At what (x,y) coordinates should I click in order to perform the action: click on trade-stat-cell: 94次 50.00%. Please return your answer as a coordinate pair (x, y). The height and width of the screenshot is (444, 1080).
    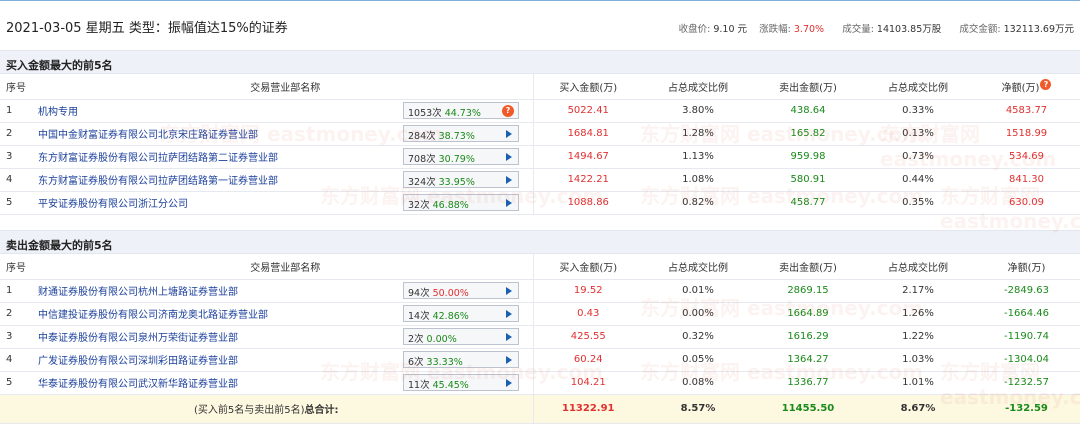
    Looking at the image, I should click on (468, 291).